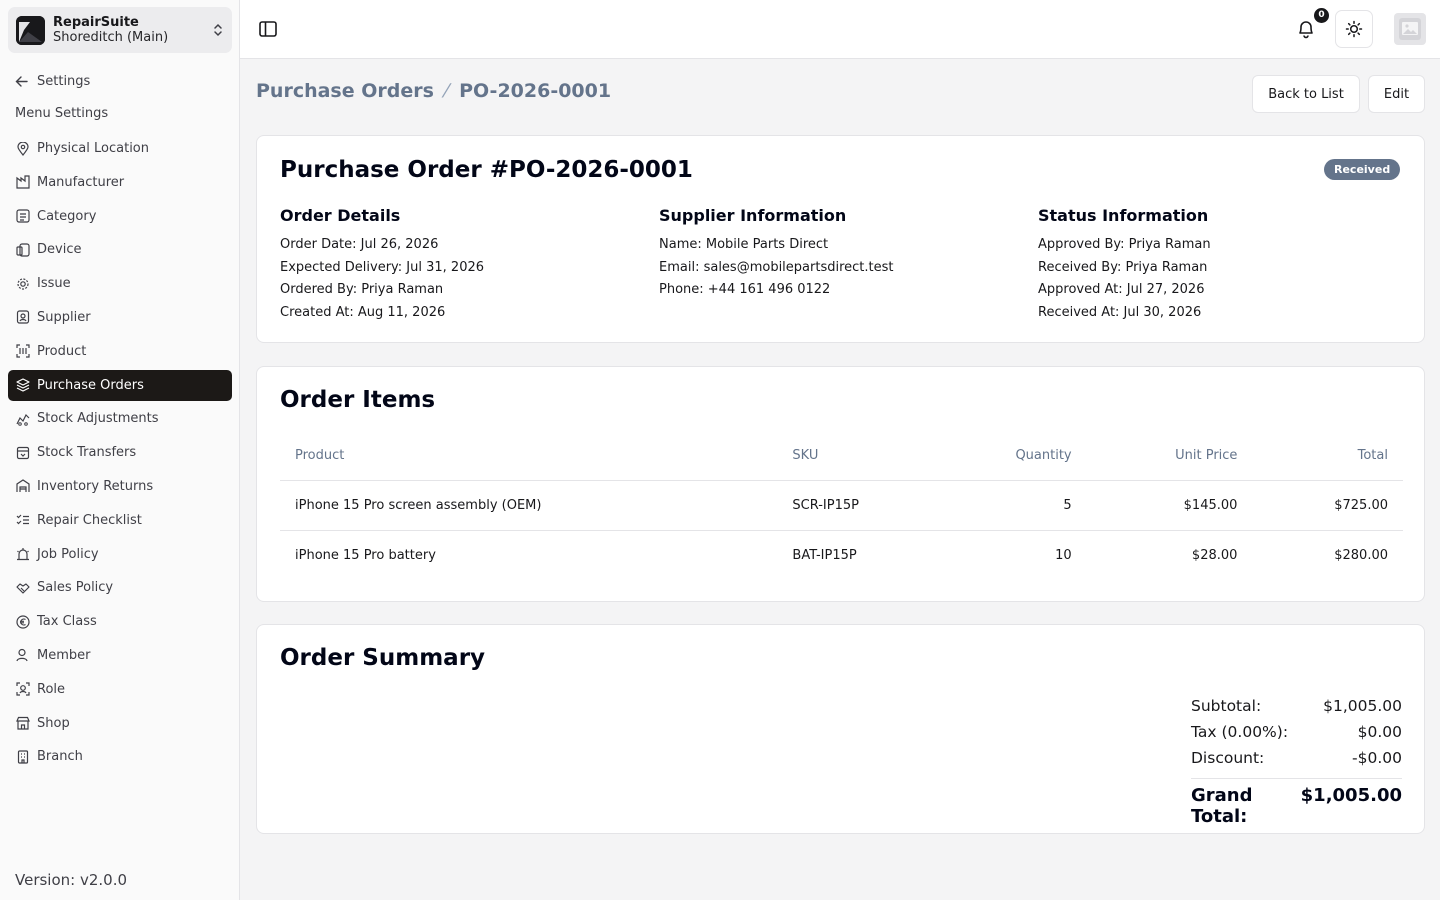 The height and width of the screenshot is (900, 1440). I want to click on sidebar-item-label: Role, so click(51, 689).